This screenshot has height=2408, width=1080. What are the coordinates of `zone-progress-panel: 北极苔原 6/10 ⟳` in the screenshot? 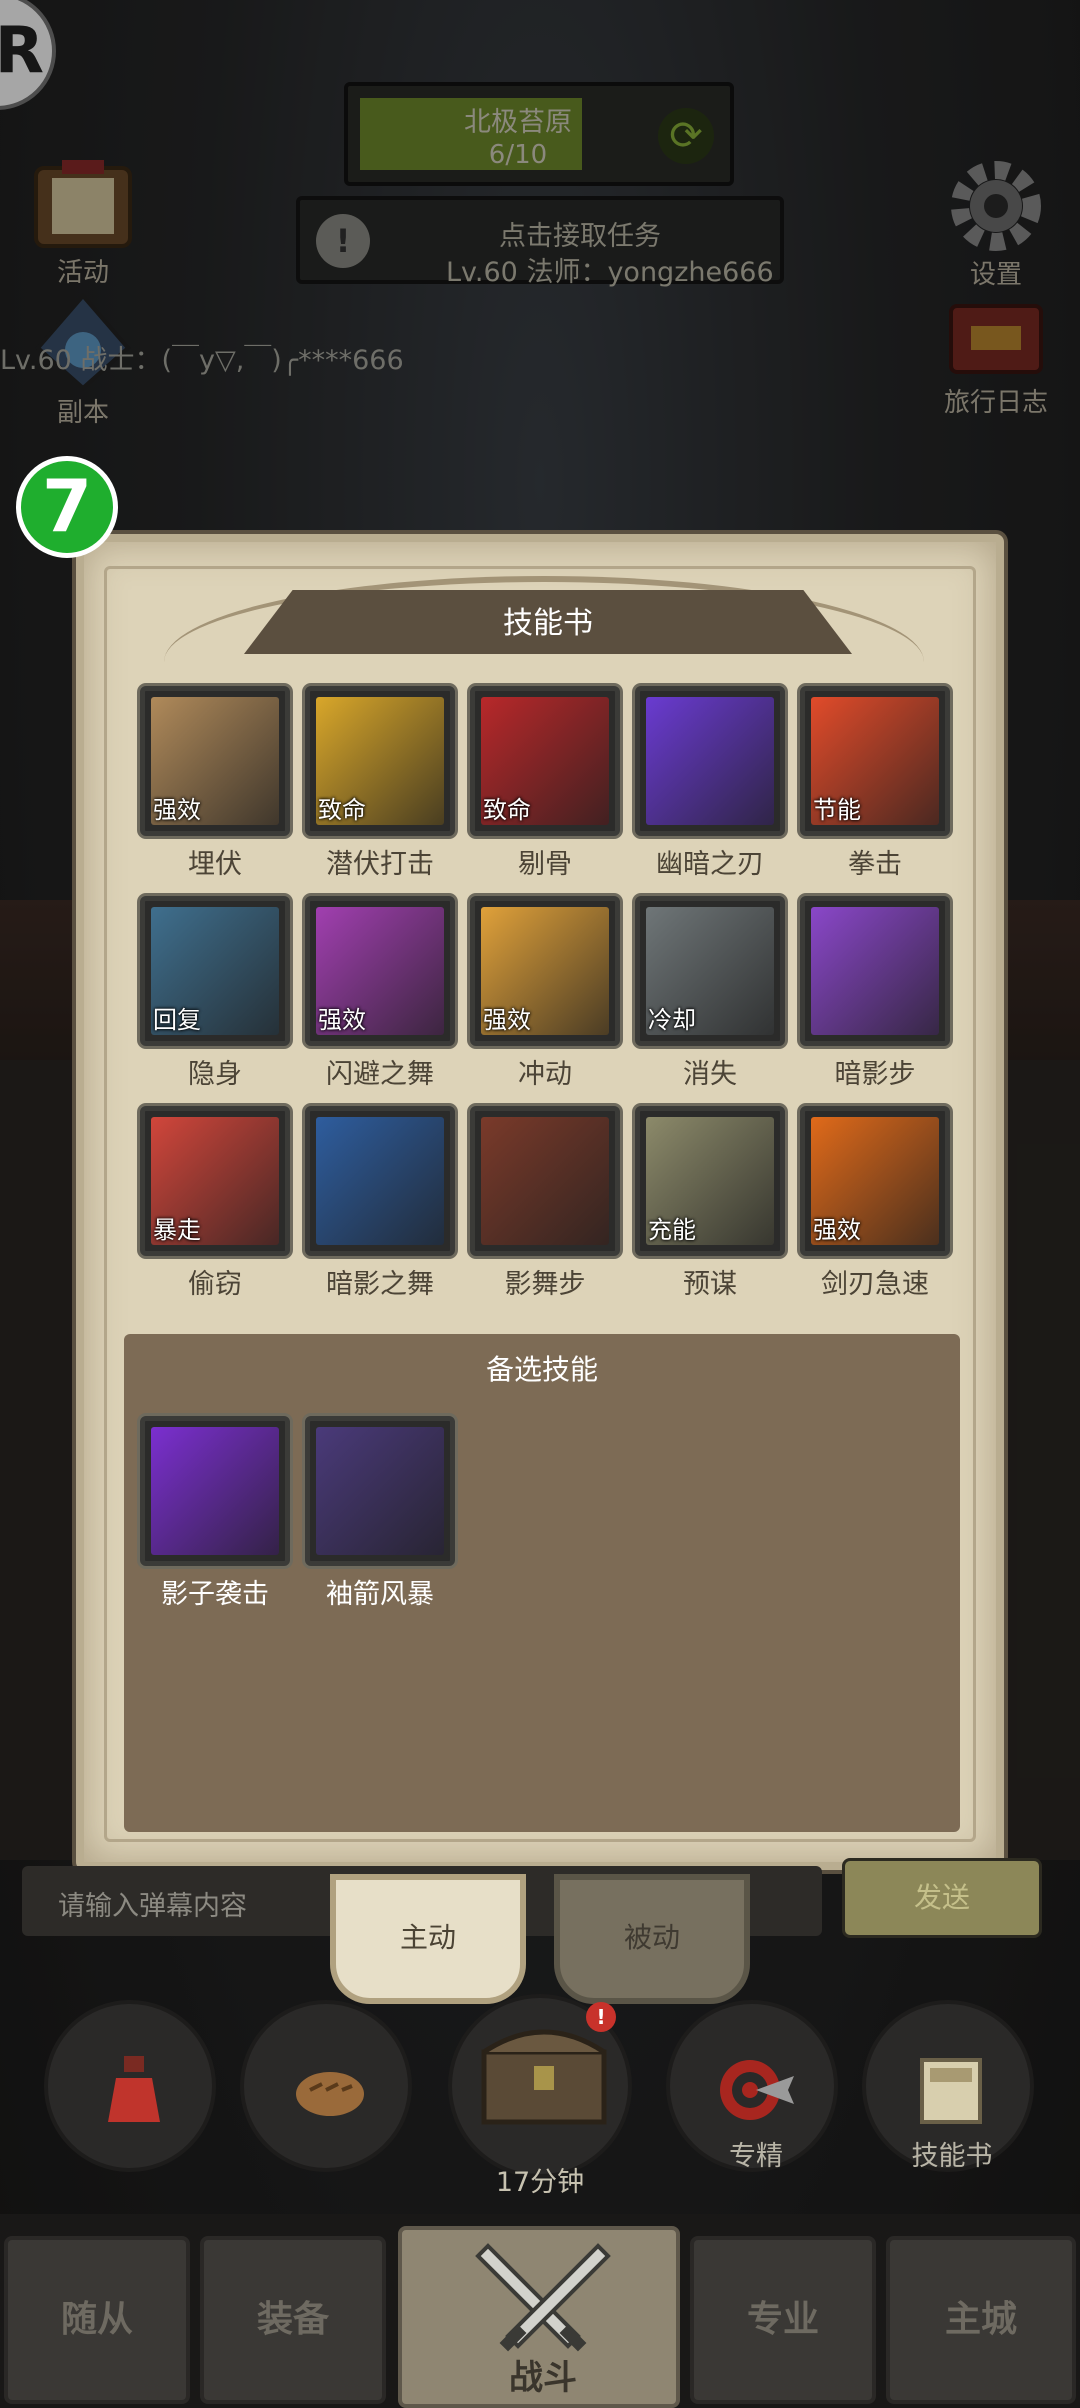 It's located at (539, 134).